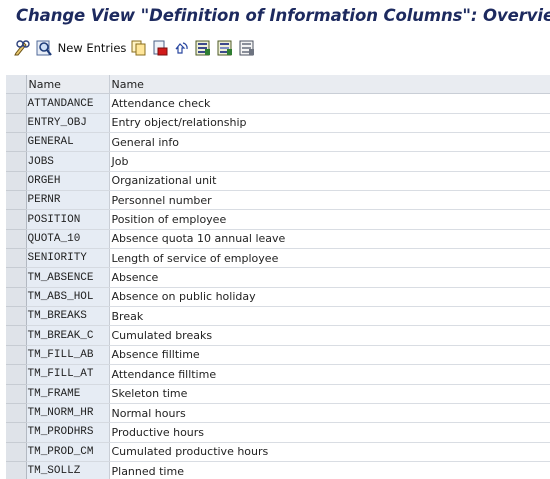 Image resolution: width=550 pixels, height=479 pixels. What do you see at coordinates (68, 142) in the screenshot?
I see `row-key-cell: GENERAL` at bounding box center [68, 142].